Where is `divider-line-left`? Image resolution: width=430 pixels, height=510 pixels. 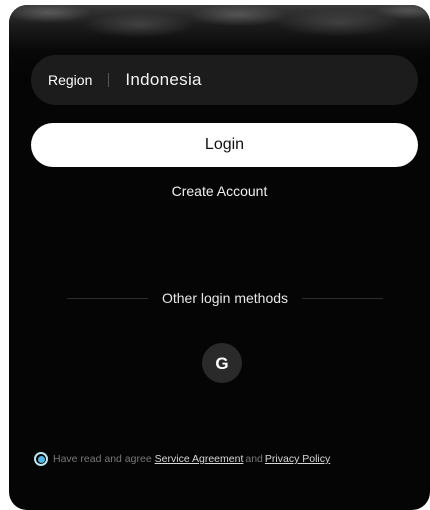 divider-line-left is located at coordinates (107, 298).